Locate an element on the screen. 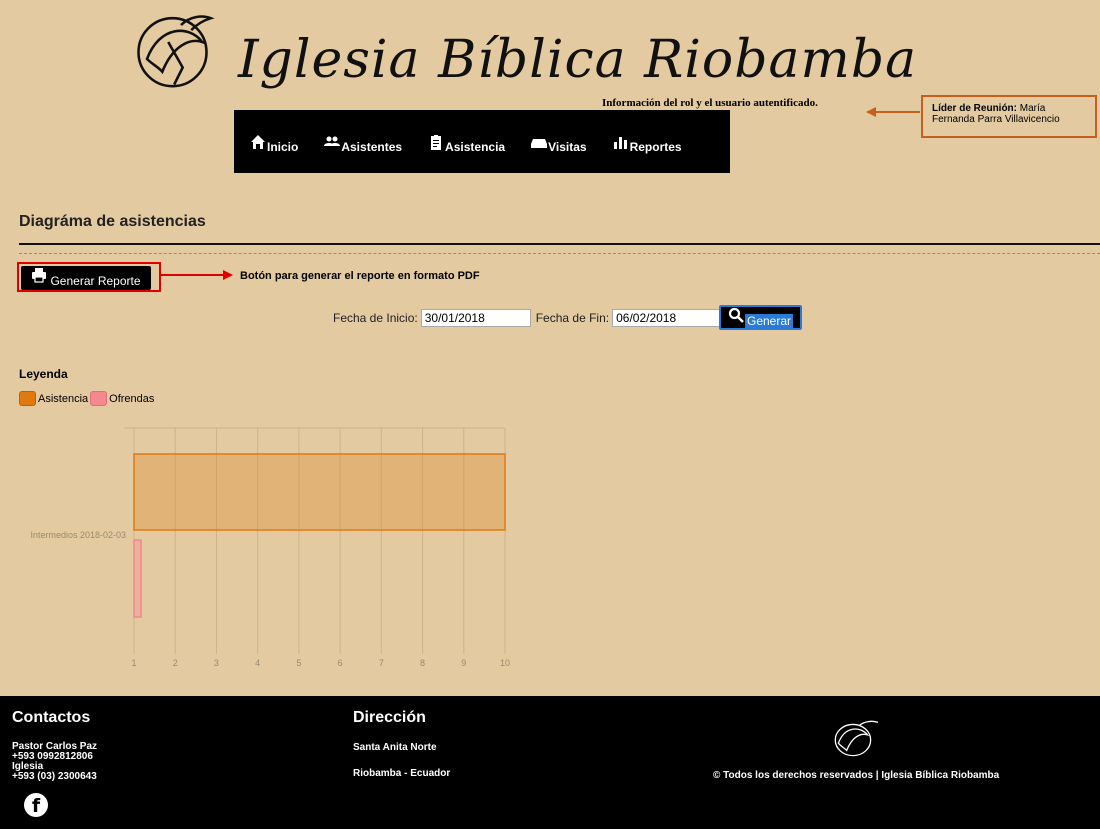  nav-item-visitas: Visitas is located at coordinates (559, 144).